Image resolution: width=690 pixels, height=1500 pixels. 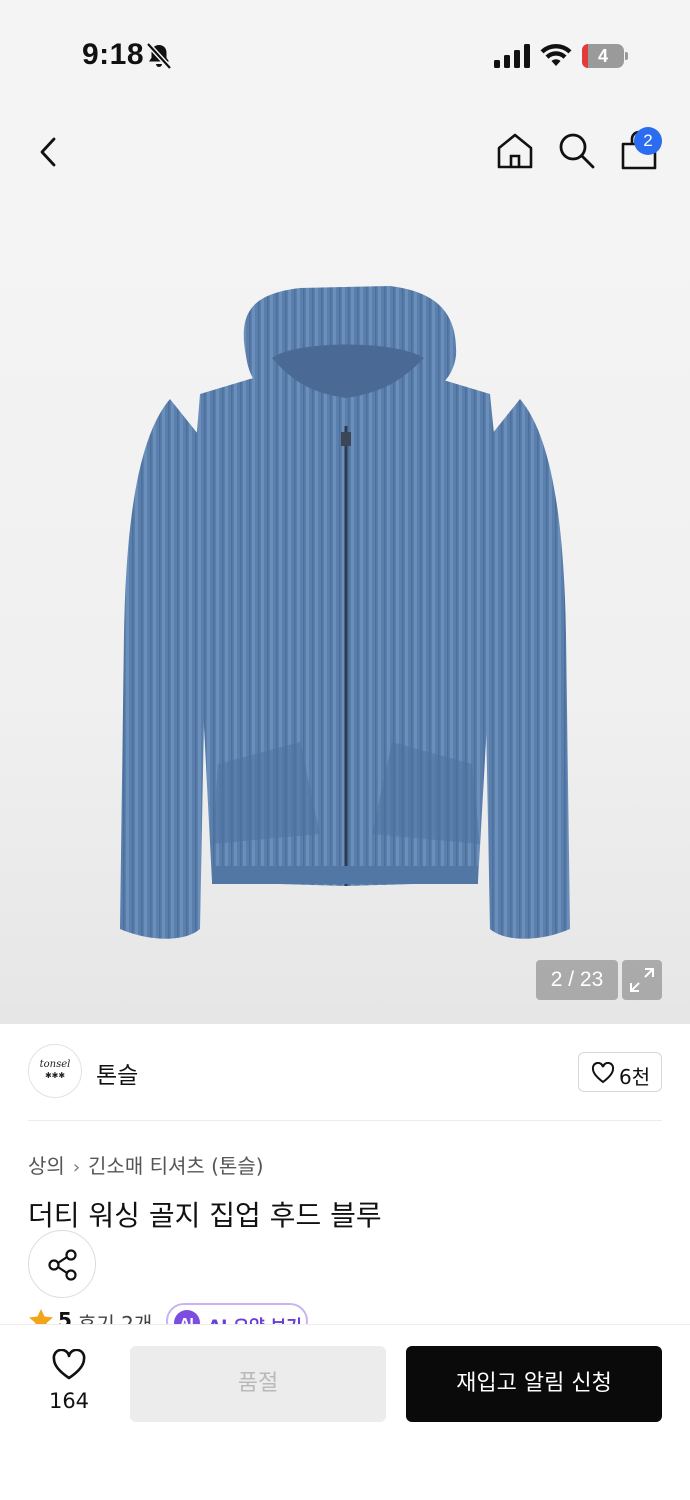 What do you see at coordinates (117, 1073) in the screenshot?
I see `brand-name: 톤슬` at bounding box center [117, 1073].